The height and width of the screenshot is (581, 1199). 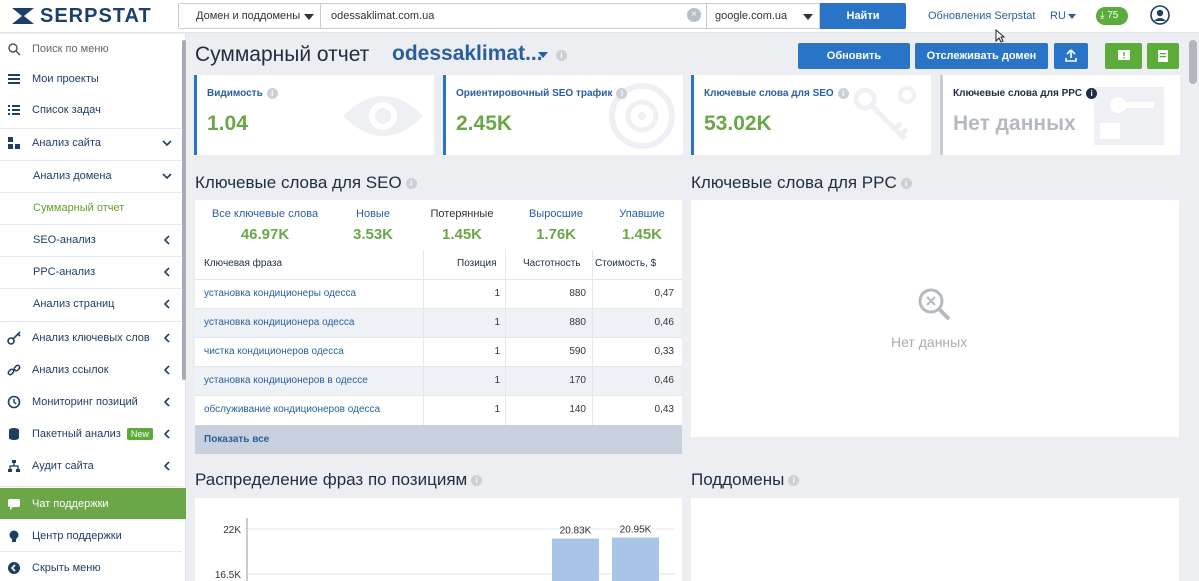 What do you see at coordinates (292, 409) in the screenshot?
I see `keyword-link: обслуживание кондиционеров одесса` at bounding box center [292, 409].